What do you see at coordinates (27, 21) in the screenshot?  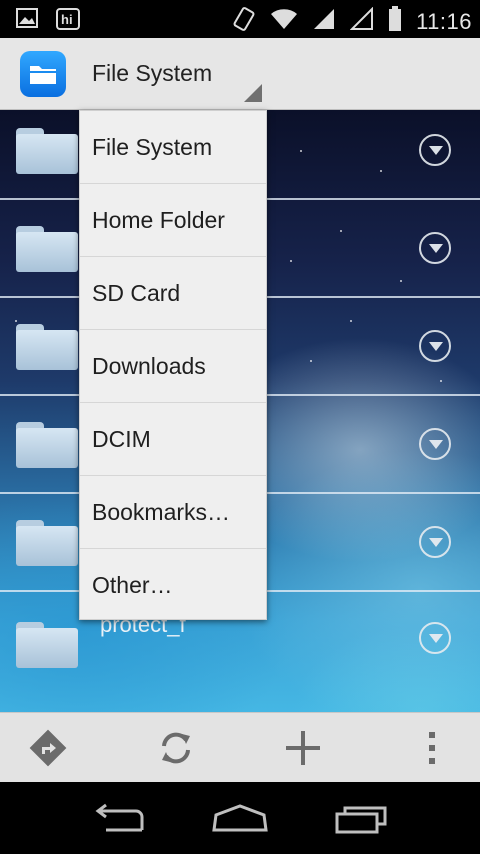 I see `image-notification-icon` at bounding box center [27, 21].